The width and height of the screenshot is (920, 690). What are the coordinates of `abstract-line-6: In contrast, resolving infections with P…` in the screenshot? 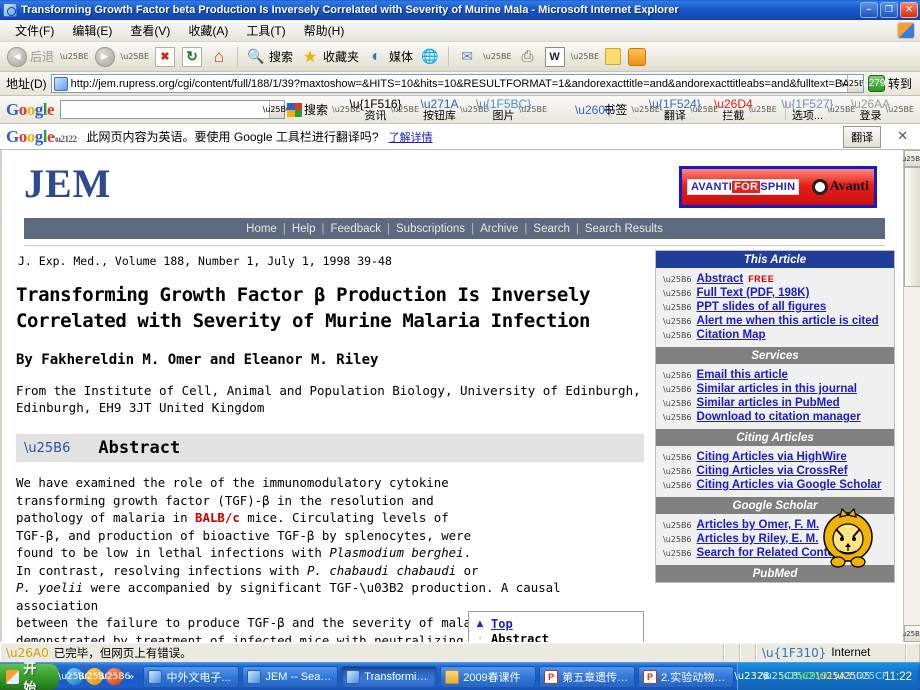 It's located at (247, 570).